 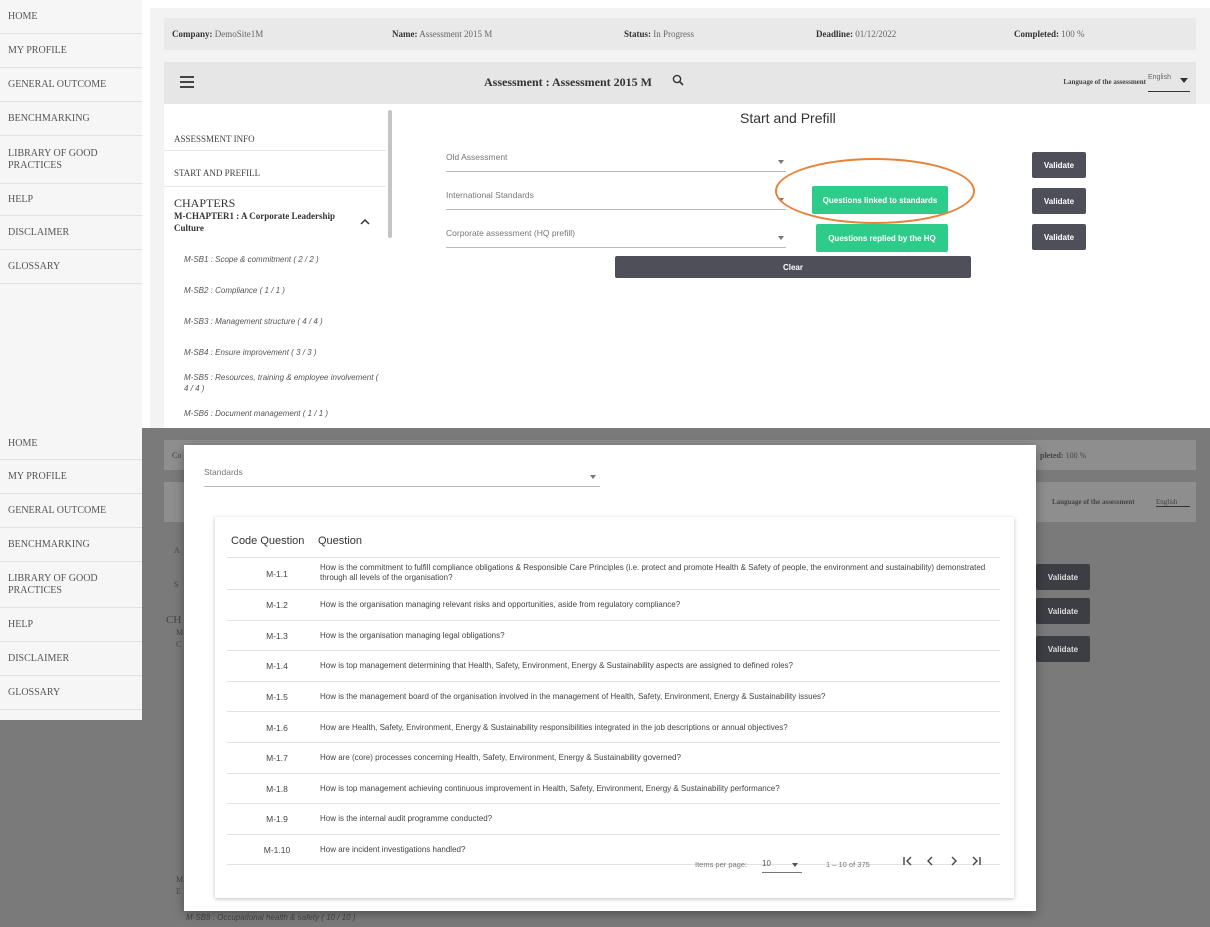 What do you see at coordinates (223, 472) in the screenshot?
I see `select-placeholder: Standards` at bounding box center [223, 472].